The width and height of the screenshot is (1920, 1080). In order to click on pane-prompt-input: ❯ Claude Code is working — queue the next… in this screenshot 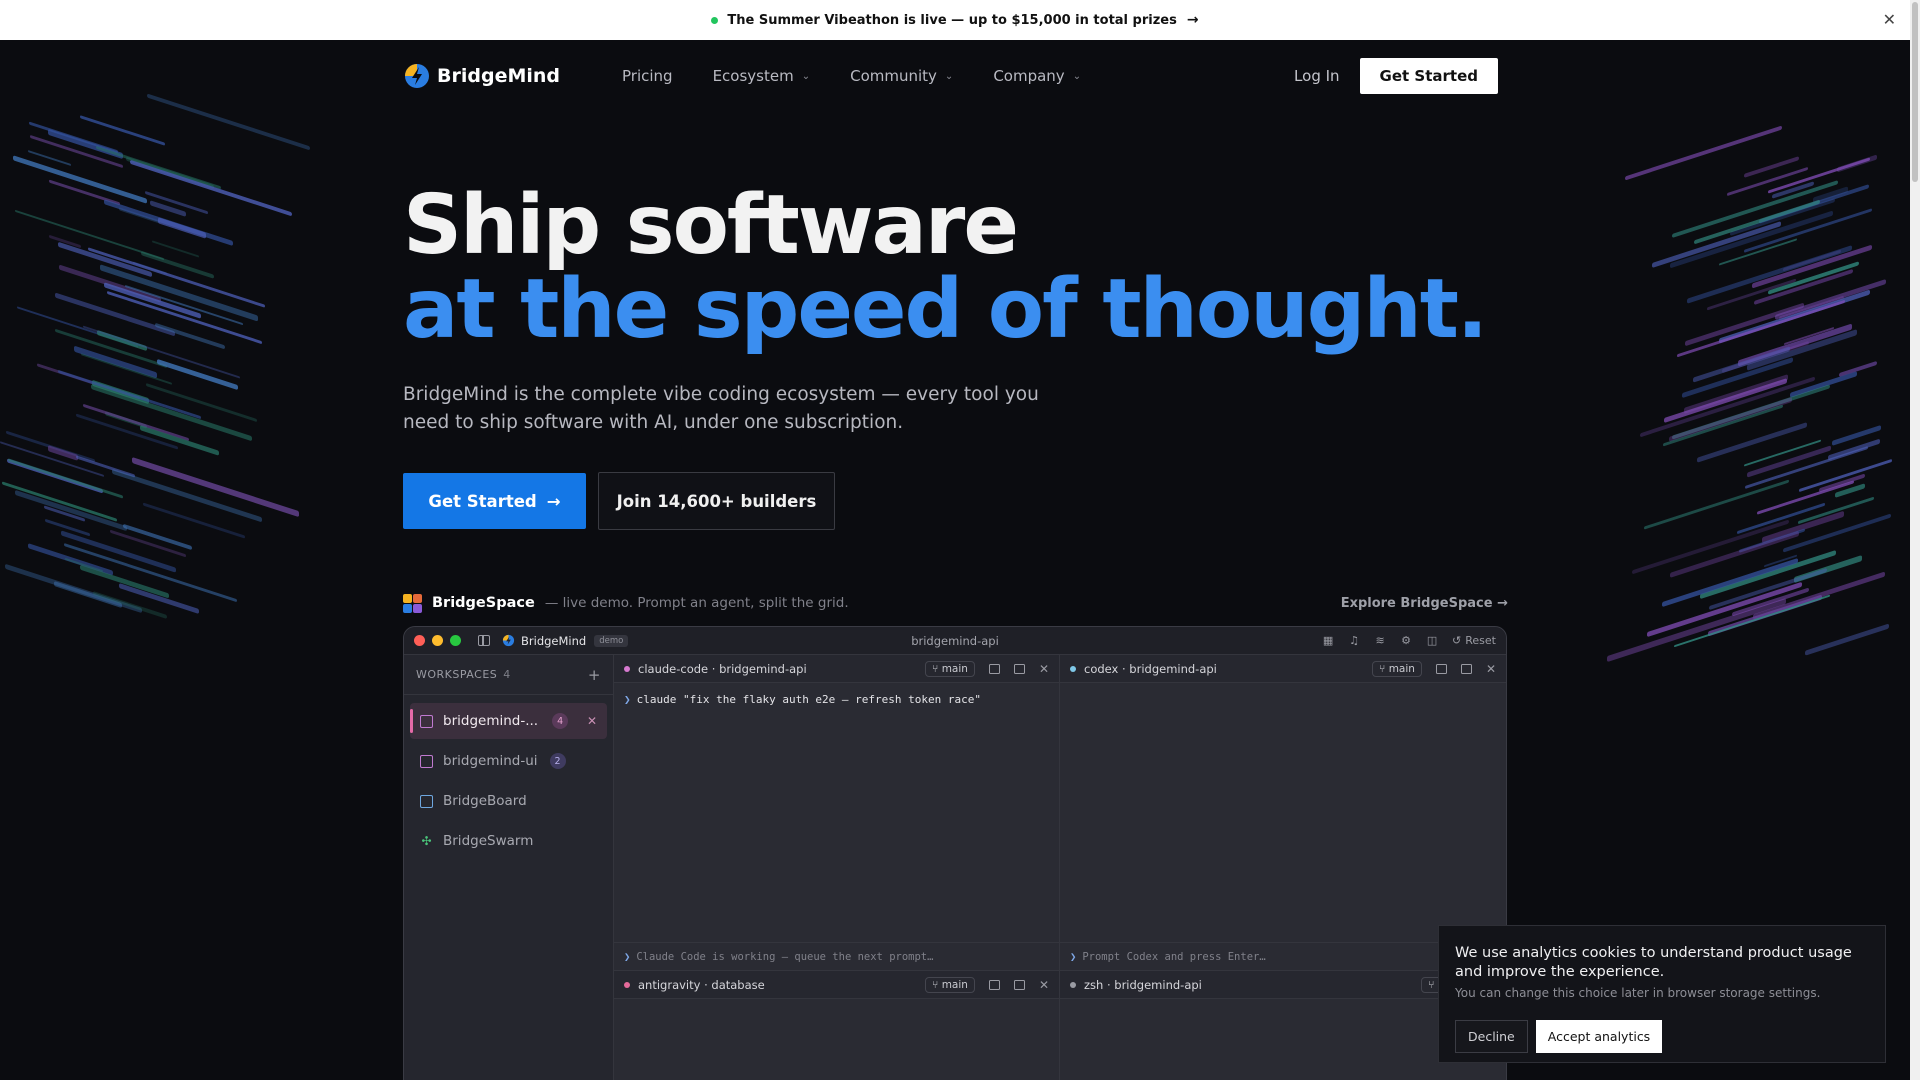, I will do `click(836, 956)`.